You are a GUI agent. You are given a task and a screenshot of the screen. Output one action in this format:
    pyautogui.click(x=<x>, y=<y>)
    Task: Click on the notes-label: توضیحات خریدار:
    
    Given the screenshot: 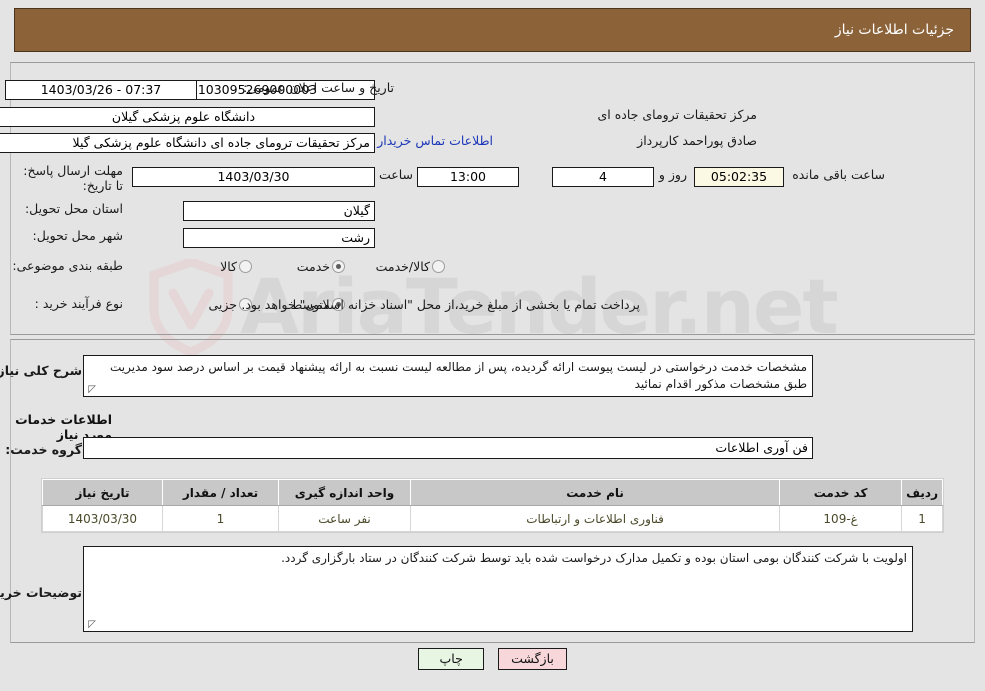 What is the action you would take?
    pyautogui.click(x=41, y=592)
    